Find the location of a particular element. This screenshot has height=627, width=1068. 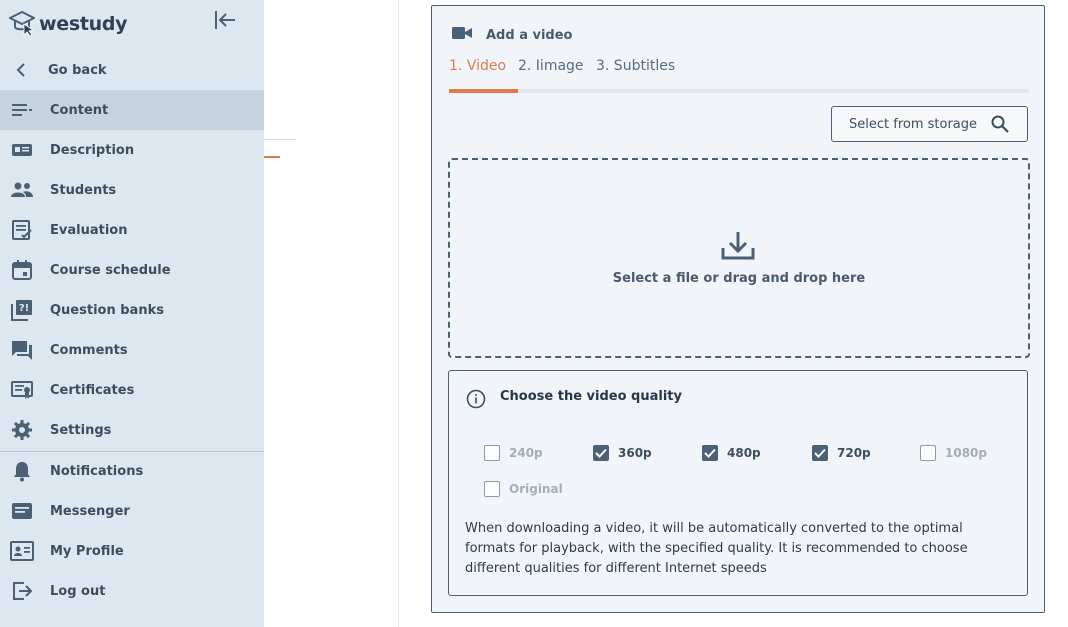

sidebar-item-students: Students is located at coordinates (132, 190).